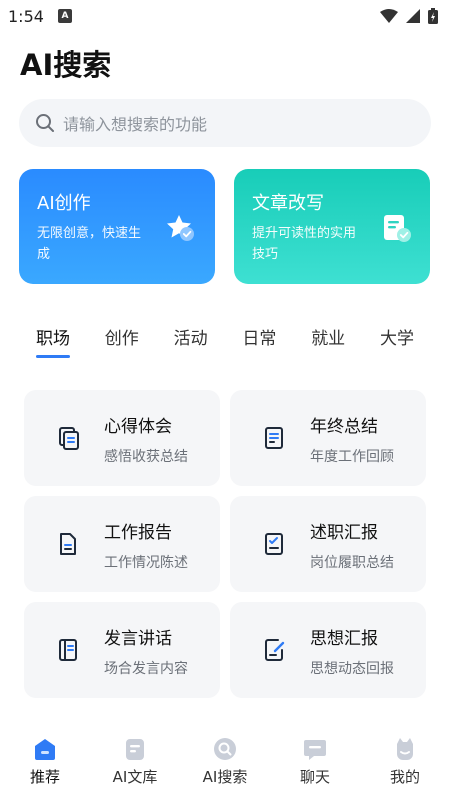 The width and height of the screenshot is (450, 800). Describe the element at coordinates (45, 123) in the screenshot. I see `search-icon` at that location.